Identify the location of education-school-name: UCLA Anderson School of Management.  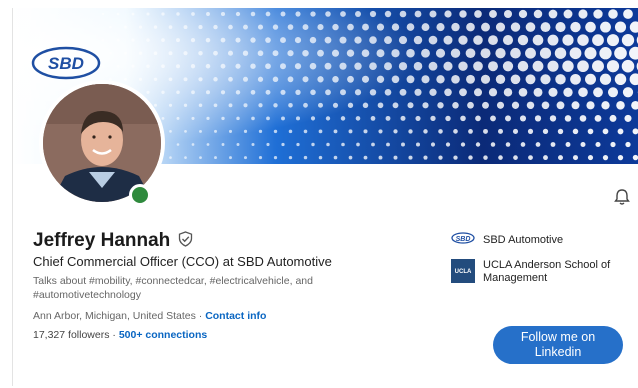
(547, 271).